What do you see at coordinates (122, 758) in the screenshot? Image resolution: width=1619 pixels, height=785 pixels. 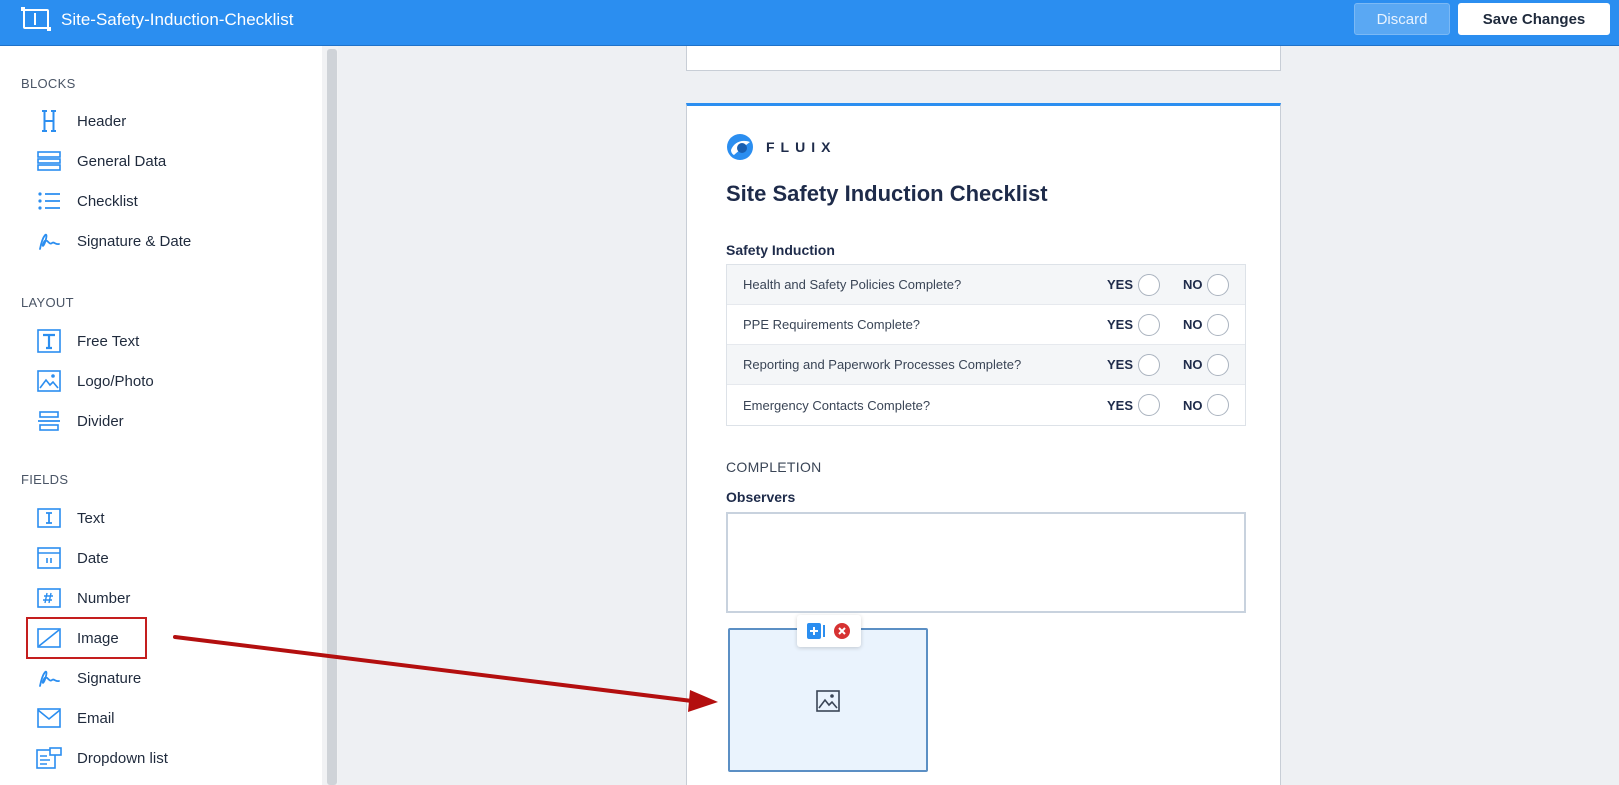 I see `sidebar-item-label: Dropdown list` at bounding box center [122, 758].